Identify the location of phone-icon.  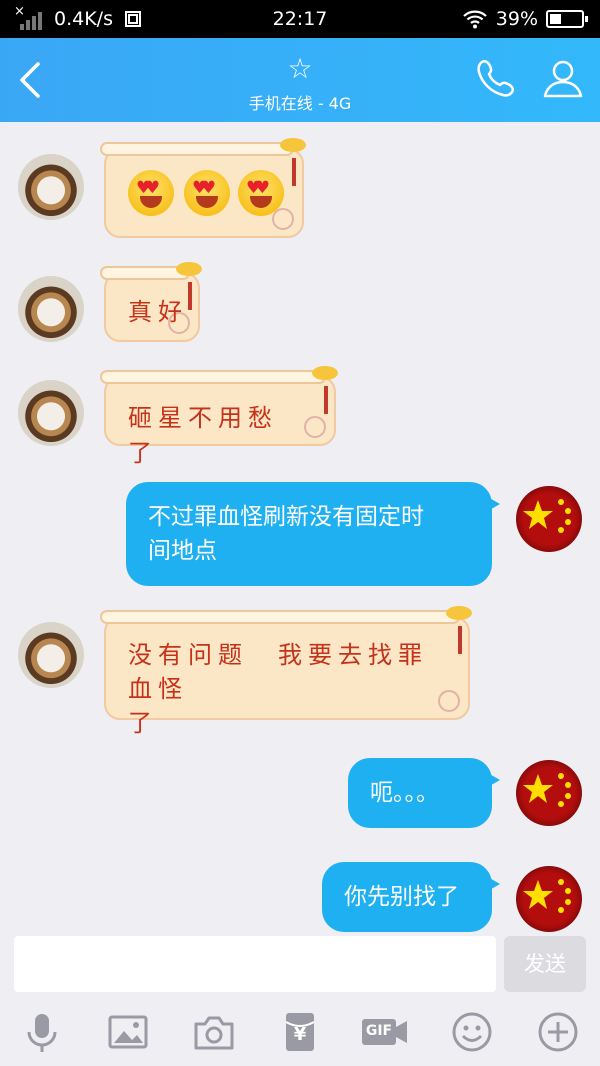
(495, 79).